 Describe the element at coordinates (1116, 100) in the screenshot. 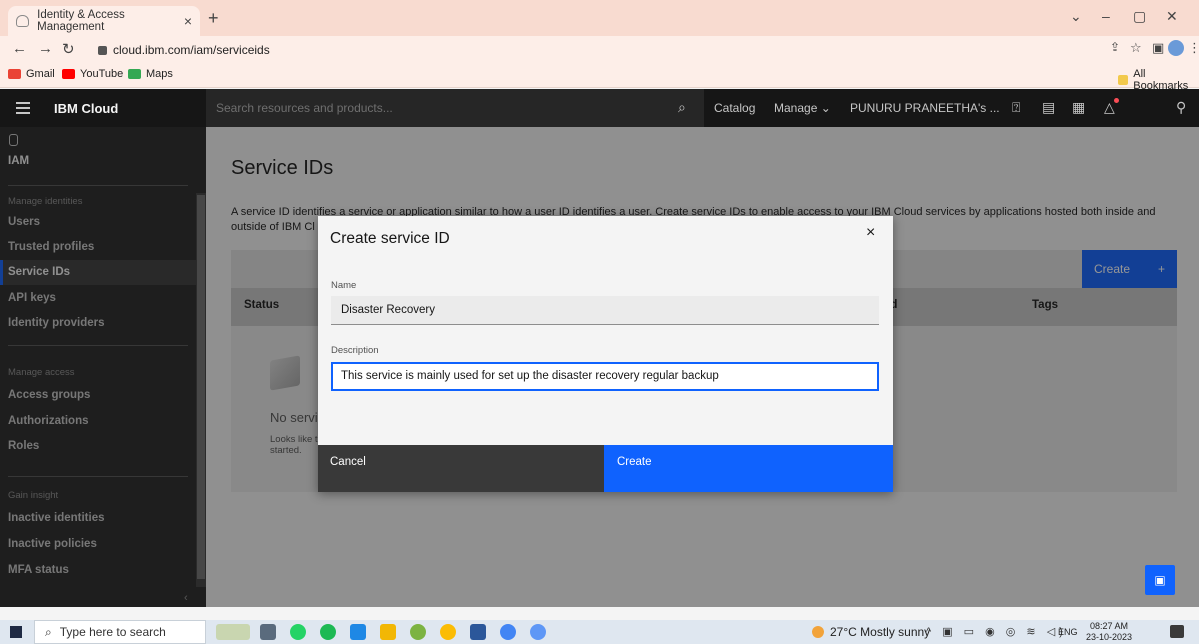

I see `notification-dot` at that location.